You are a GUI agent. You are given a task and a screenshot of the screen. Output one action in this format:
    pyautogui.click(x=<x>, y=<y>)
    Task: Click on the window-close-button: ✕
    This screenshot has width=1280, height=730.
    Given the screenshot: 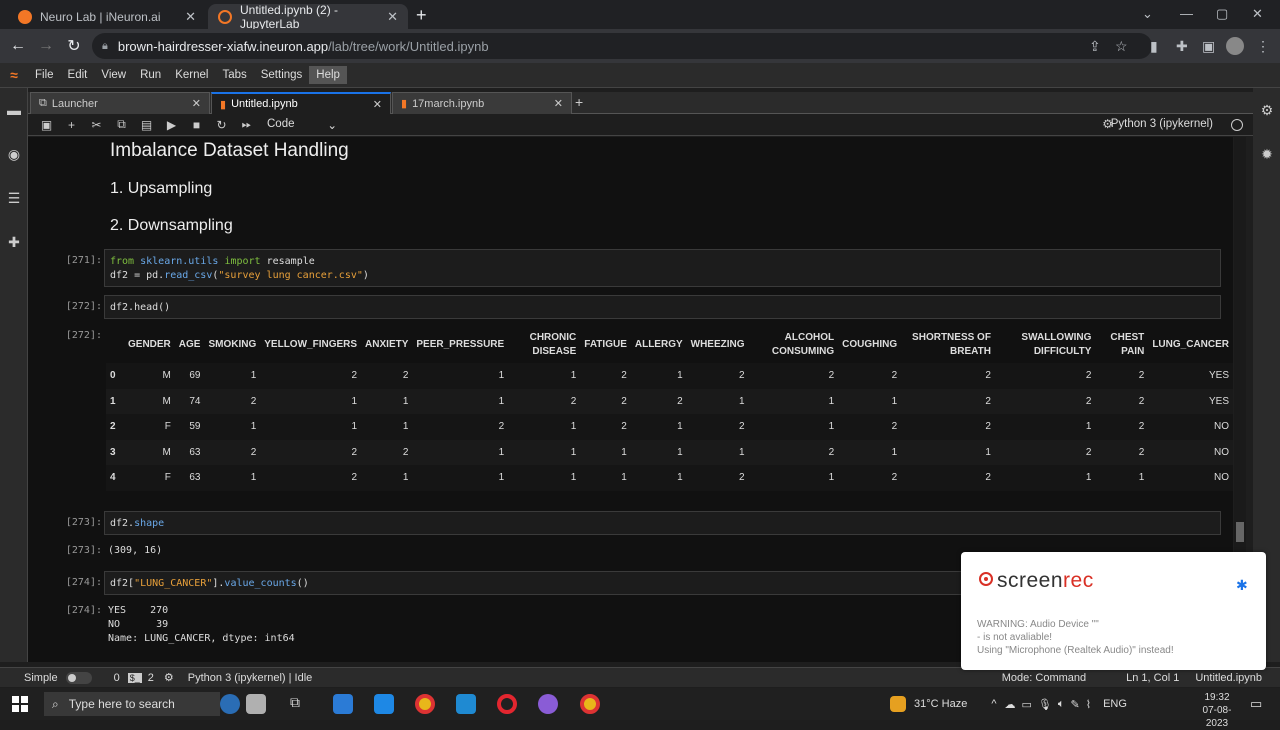 What is the action you would take?
    pyautogui.click(x=1257, y=14)
    